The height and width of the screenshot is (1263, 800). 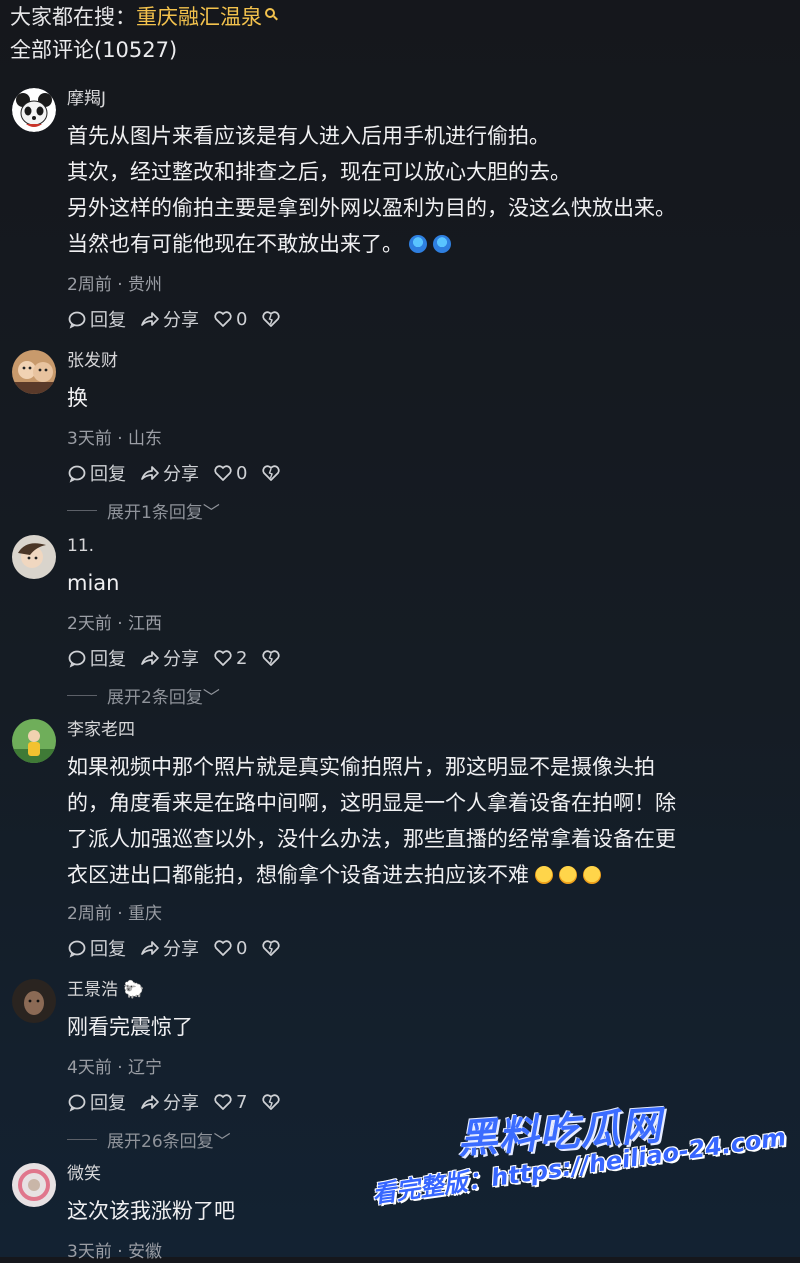 I want to click on comment-line: 当然也有可能他现在不敢放出来了。, so click(x=426, y=244).